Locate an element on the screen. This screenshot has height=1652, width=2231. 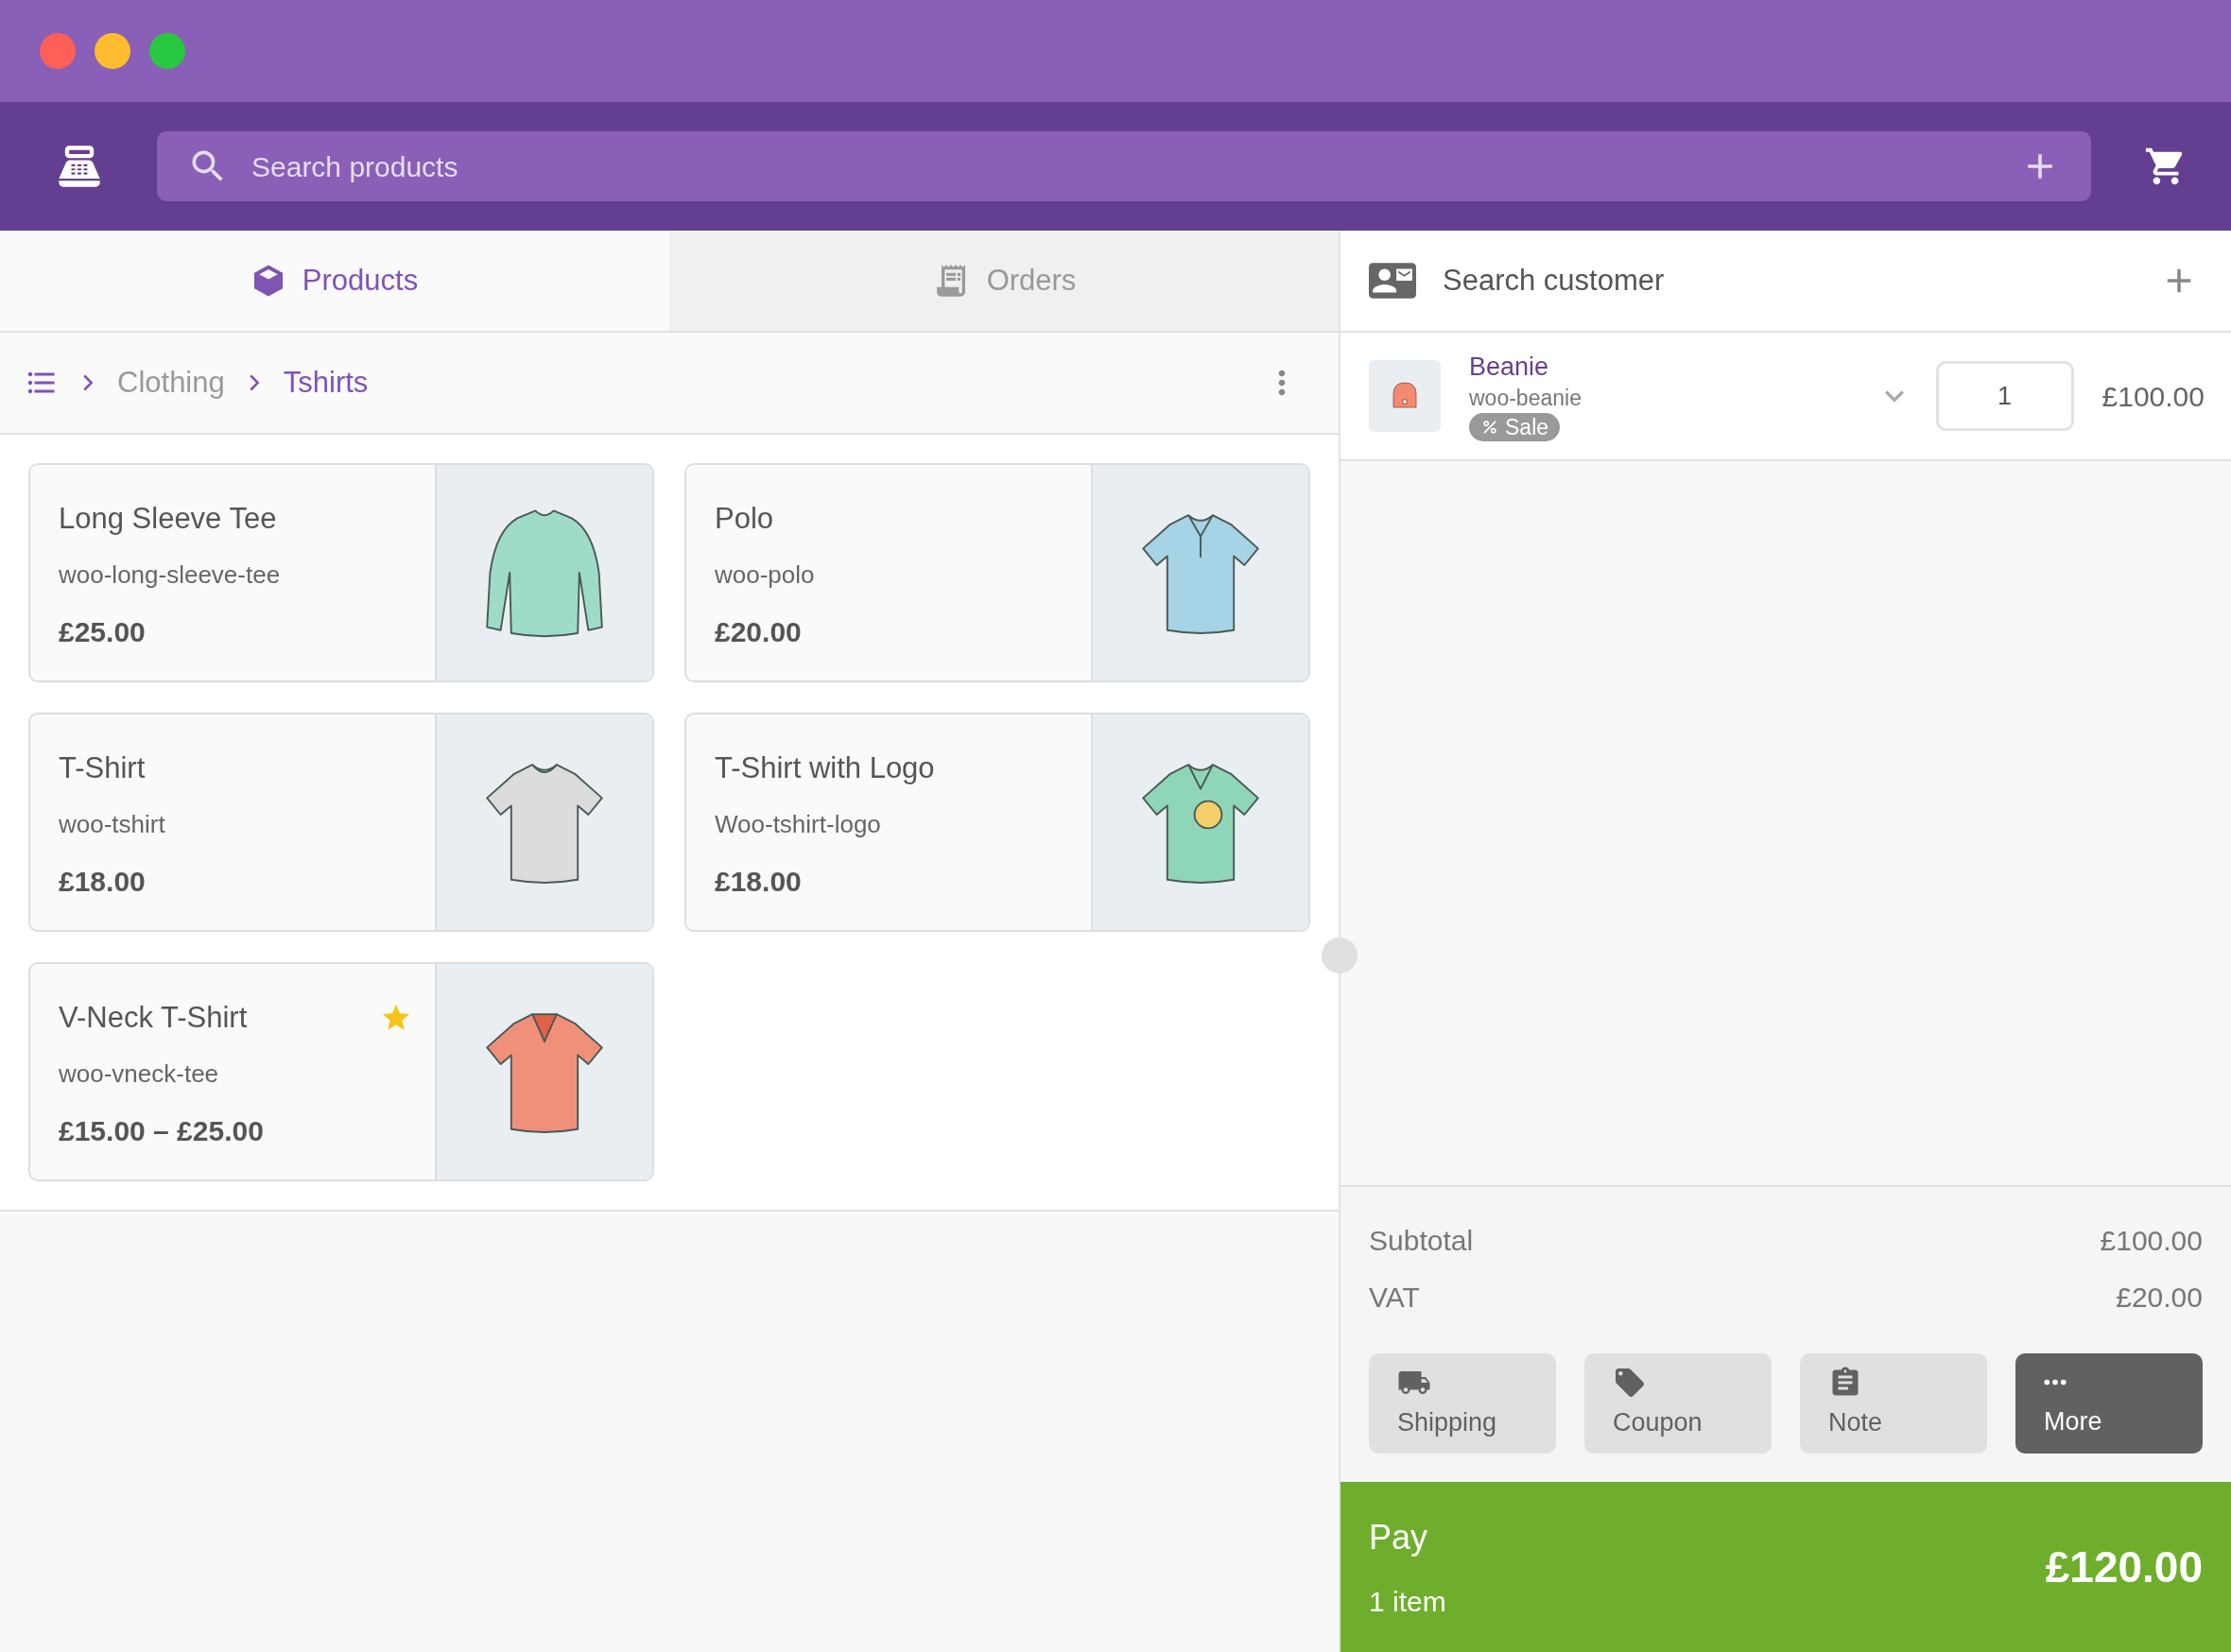
product-sku: woo-long-sleeve-tee is located at coordinates (170, 575).